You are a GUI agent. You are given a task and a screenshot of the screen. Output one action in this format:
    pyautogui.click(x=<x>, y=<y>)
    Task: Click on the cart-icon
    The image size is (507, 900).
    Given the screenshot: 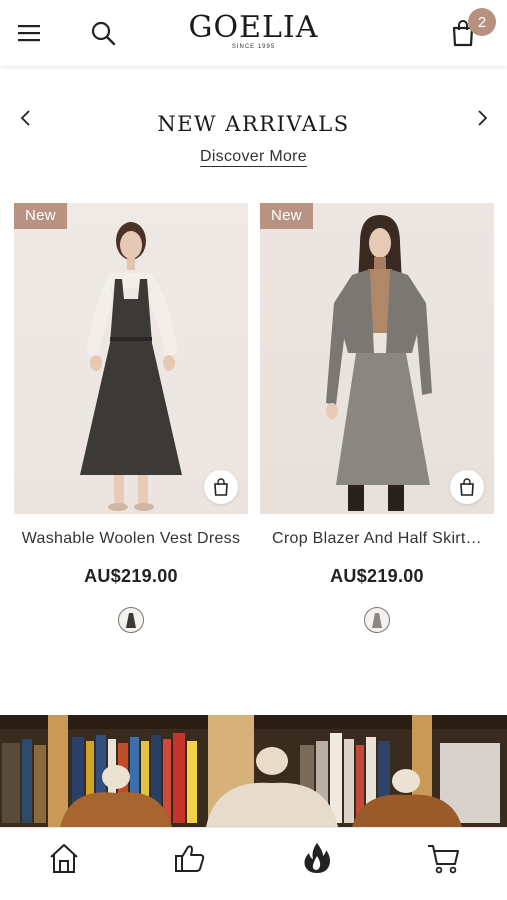 What is the action you would take?
    pyautogui.click(x=444, y=858)
    